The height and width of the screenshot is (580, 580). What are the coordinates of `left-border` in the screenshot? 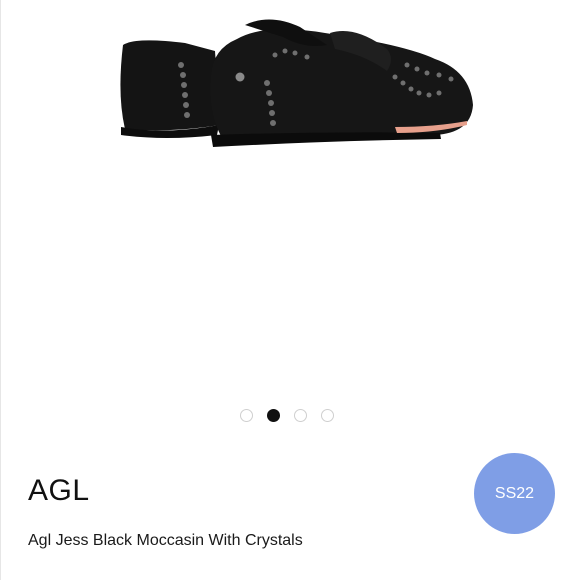 It's located at (0, 290).